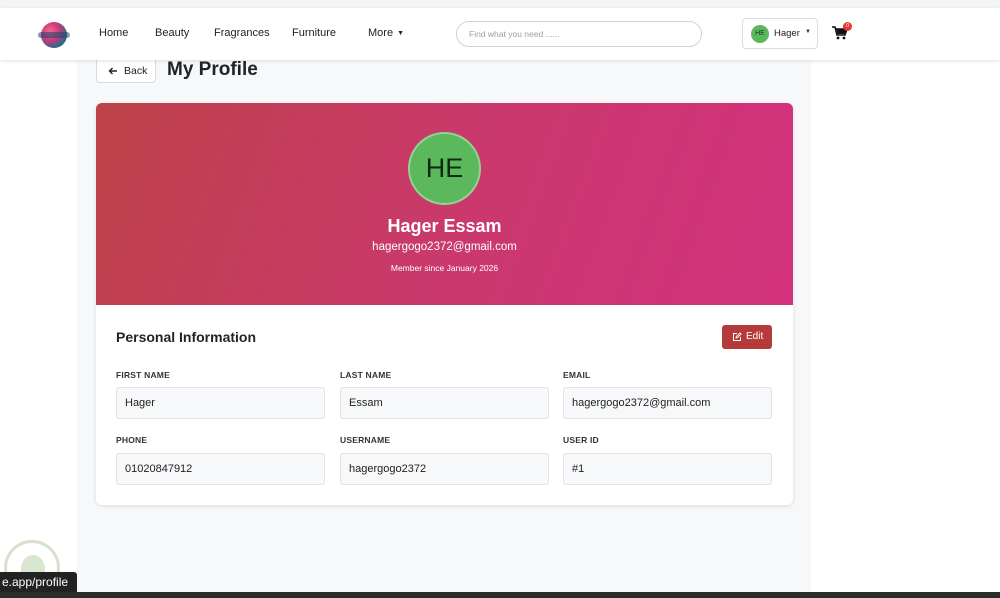 Image resolution: width=1000 pixels, height=598 pixels. I want to click on email-label: EMAIL, so click(577, 375).